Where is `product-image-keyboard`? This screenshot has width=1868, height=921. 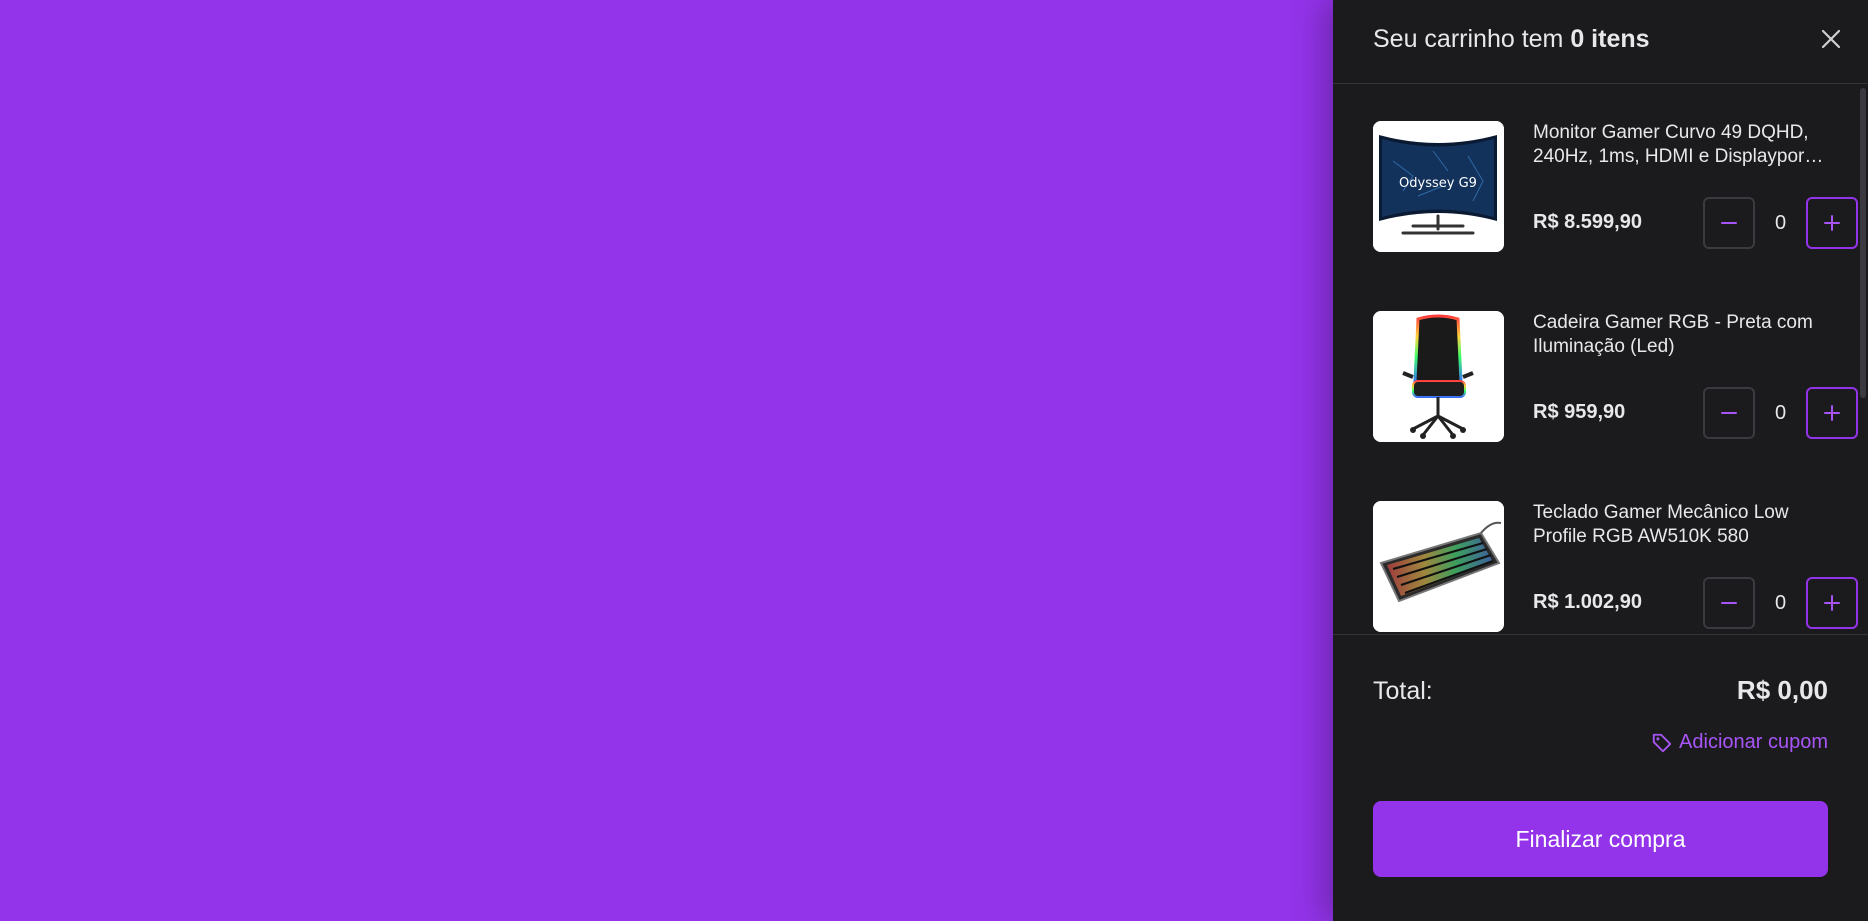
product-image-keyboard is located at coordinates (1438, 566).